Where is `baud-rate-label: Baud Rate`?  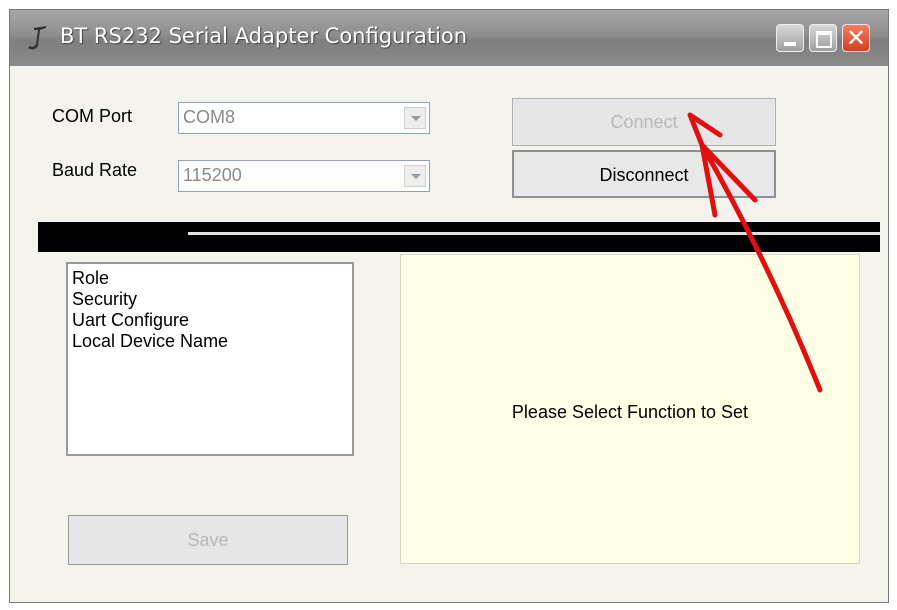
baud-rate-label: Baud Rate is located at coordinates (95, 170).